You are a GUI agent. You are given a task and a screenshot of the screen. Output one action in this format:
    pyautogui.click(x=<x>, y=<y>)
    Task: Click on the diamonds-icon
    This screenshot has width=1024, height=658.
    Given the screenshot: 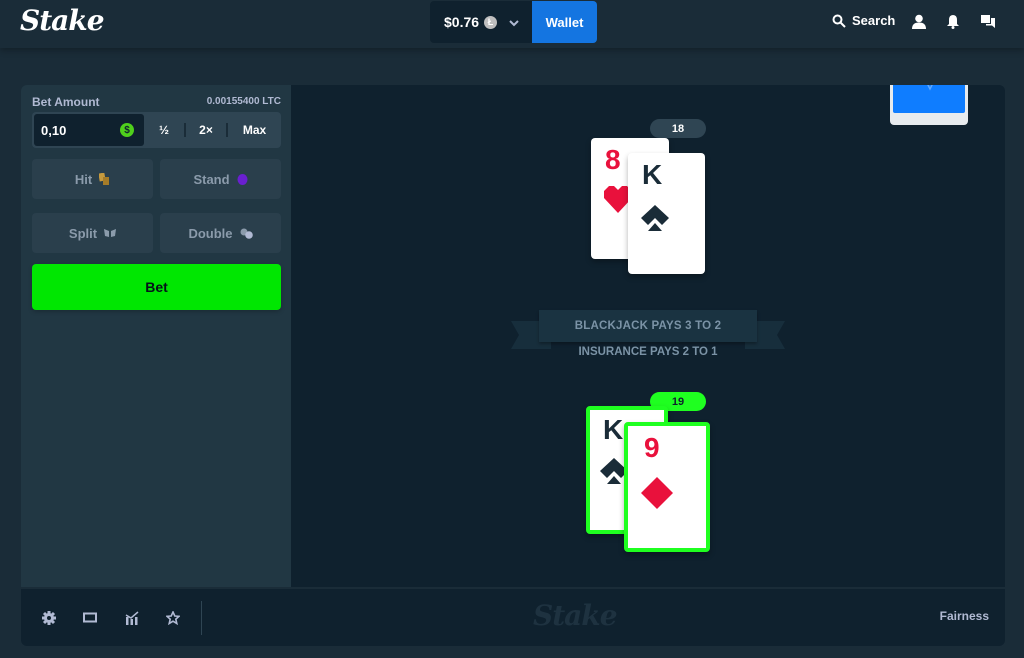 What is the action you would take?
    pyautogui.click(x=657, y=493)
    